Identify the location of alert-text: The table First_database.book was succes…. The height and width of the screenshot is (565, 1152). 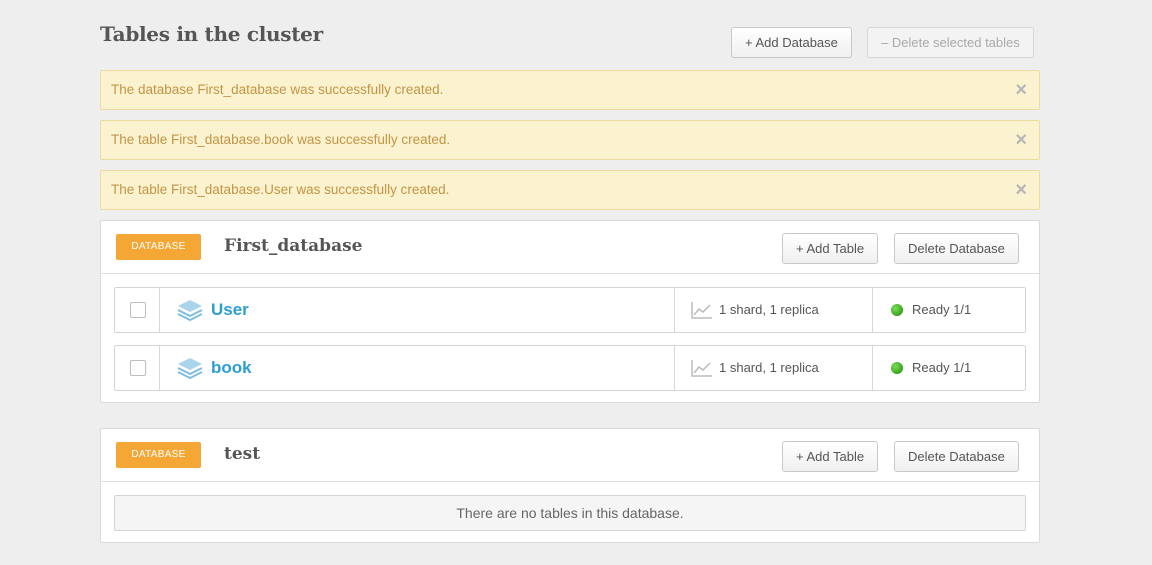
(281, 139).